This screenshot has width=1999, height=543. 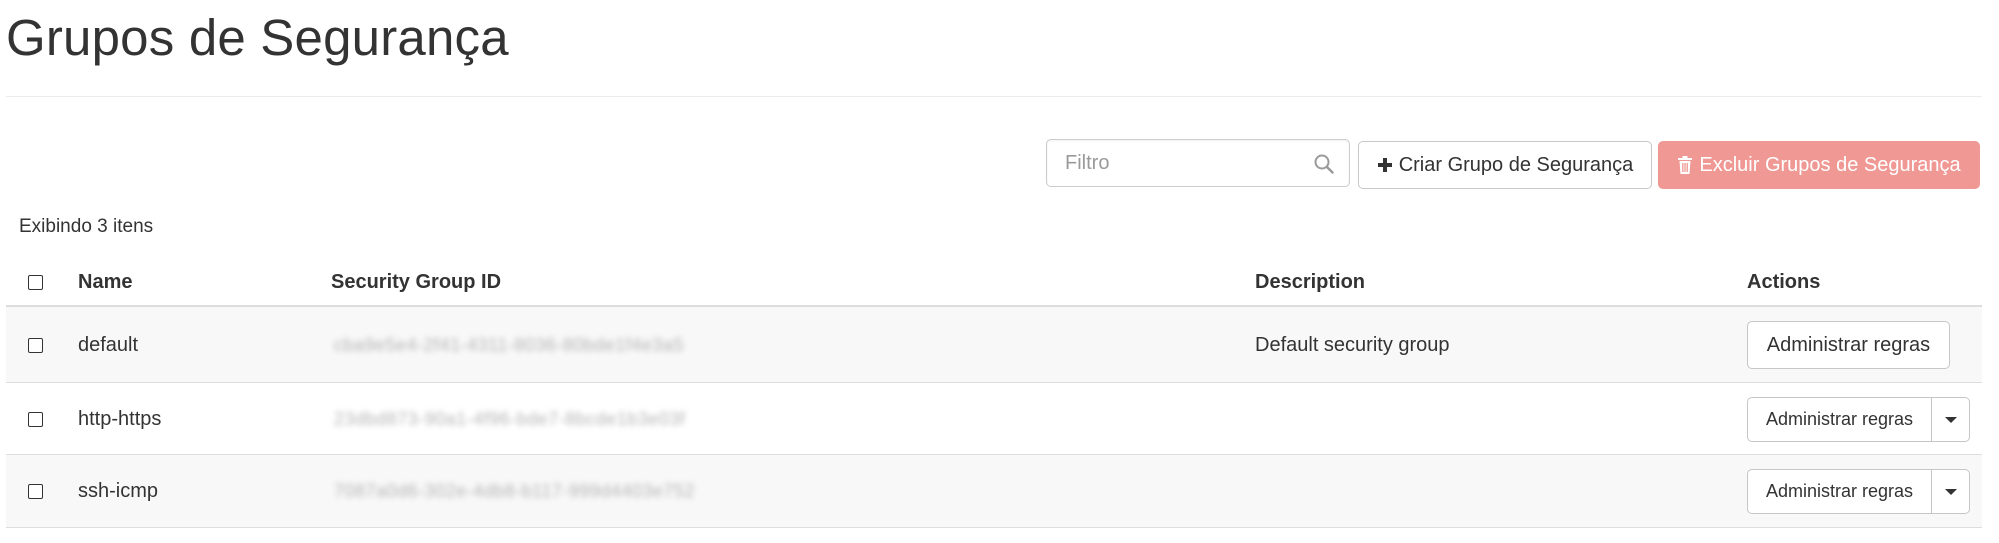 I want to click on page-title: Grupos de Segurança, so click(x=257, y=37).